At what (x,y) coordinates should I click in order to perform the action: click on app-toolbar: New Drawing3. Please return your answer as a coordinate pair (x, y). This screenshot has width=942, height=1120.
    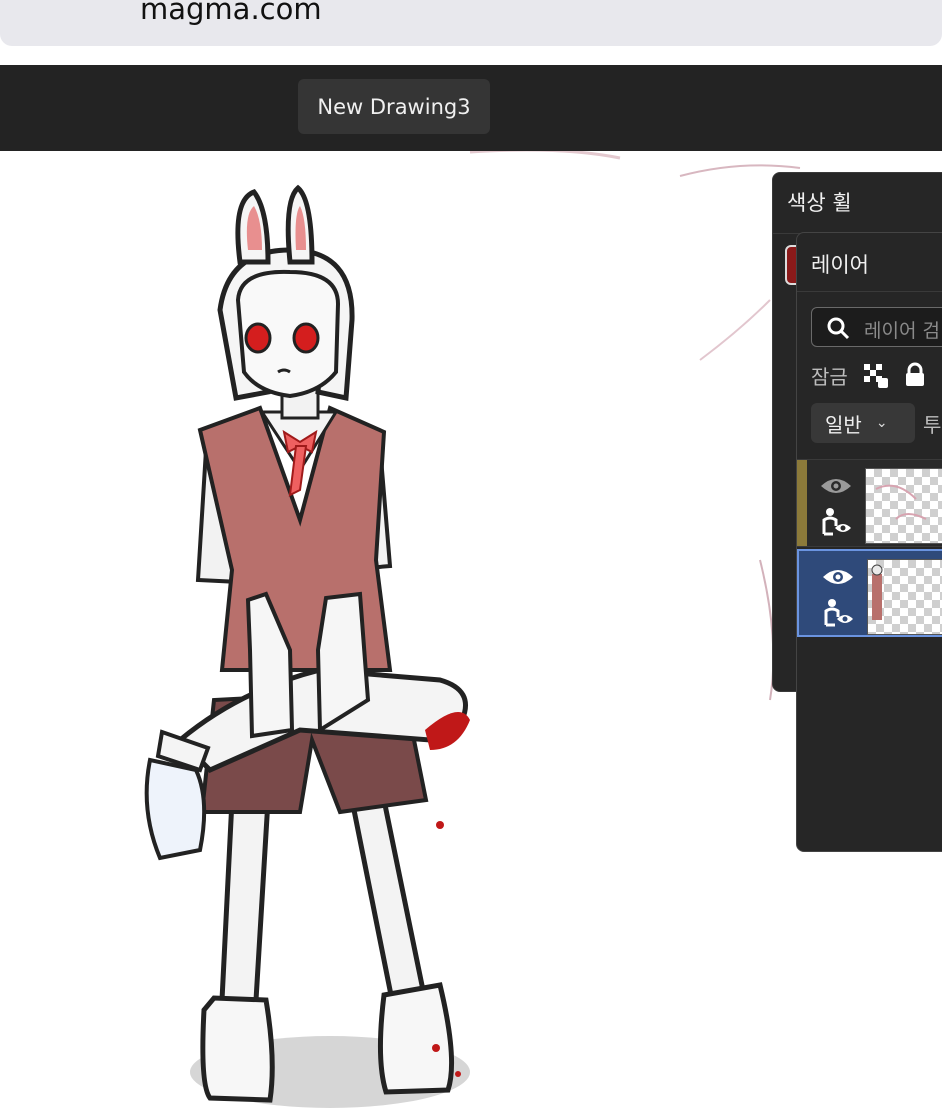
    Looking at the image, I should click on (471, 108).